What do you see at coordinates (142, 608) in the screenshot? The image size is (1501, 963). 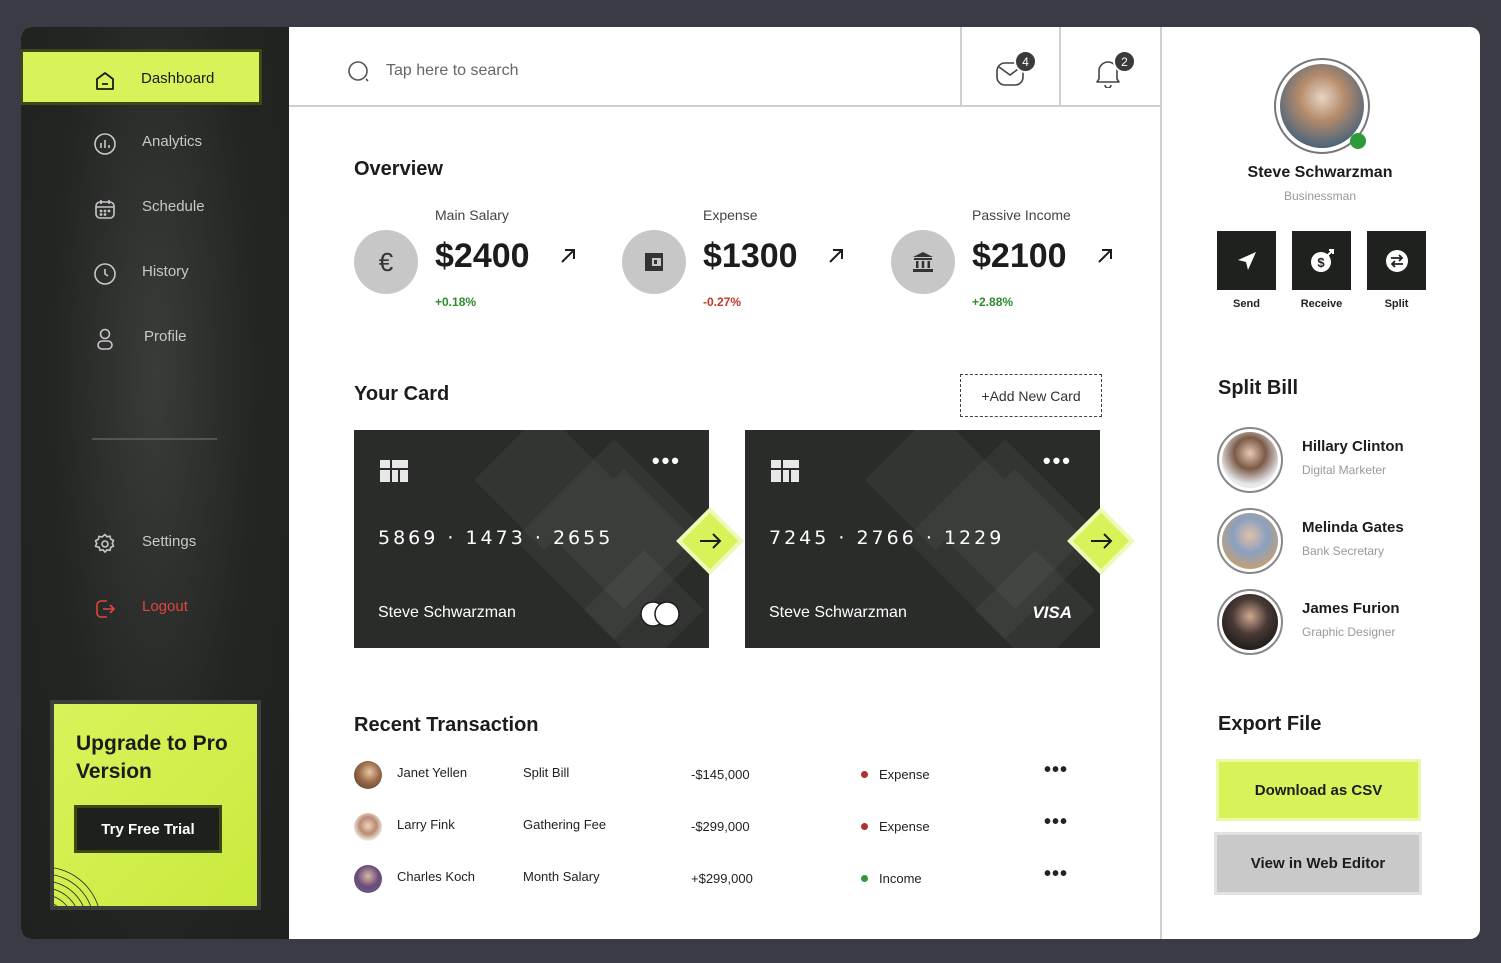 I see `sidebar-item-logout: Logout` at bounding box center [142, 608].